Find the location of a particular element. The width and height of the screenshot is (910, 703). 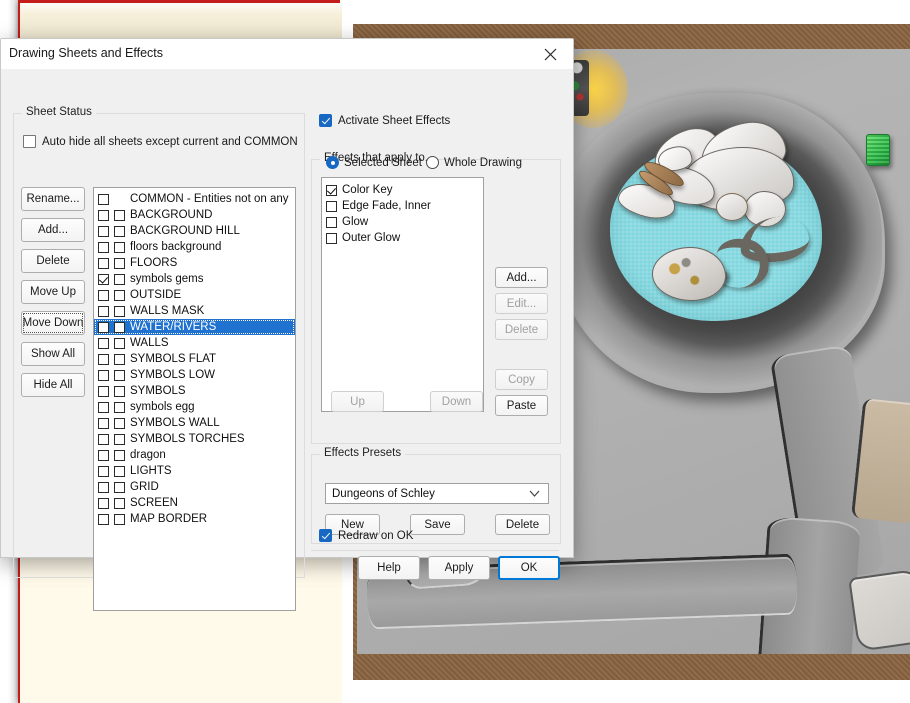

sheet-list-item: MAP BORDER is located at coordinates (194, 519).